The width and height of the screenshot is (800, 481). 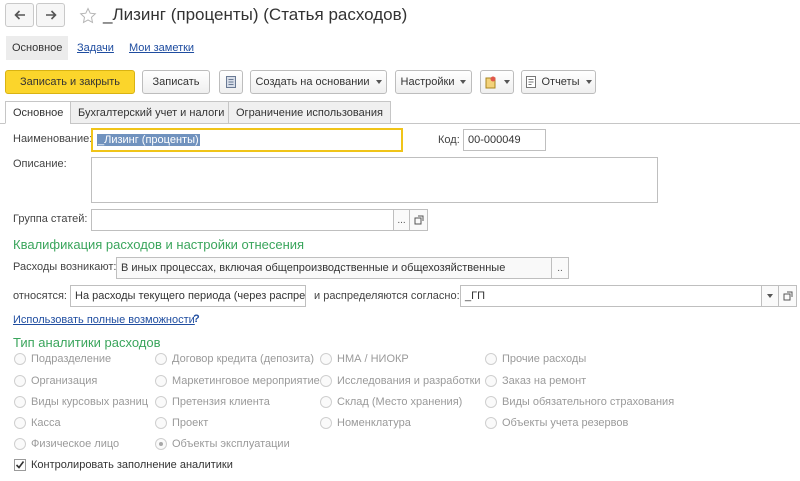 I want to click on distribute-input: _ГП, so click(x=611, y=296).